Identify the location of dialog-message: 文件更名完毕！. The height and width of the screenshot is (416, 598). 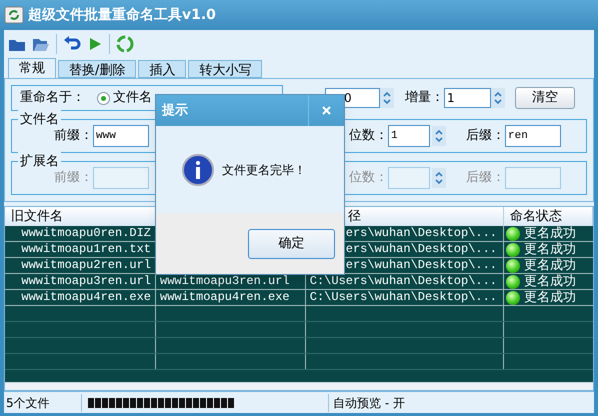
(264, 170).